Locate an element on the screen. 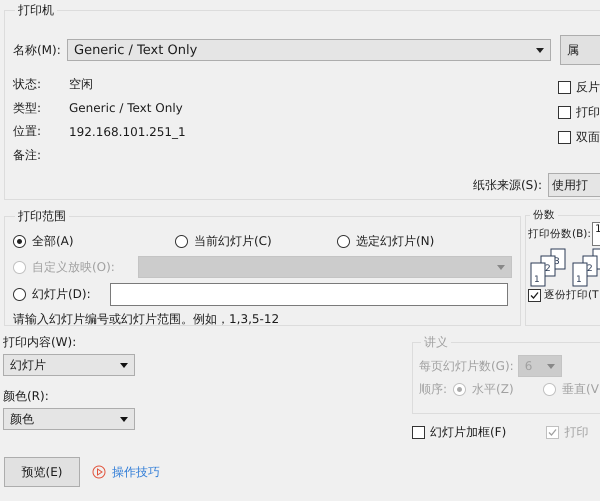 The image size is (600, 501). radio-label: 当前幻灯片(C) is located at coordinates (233, 241).